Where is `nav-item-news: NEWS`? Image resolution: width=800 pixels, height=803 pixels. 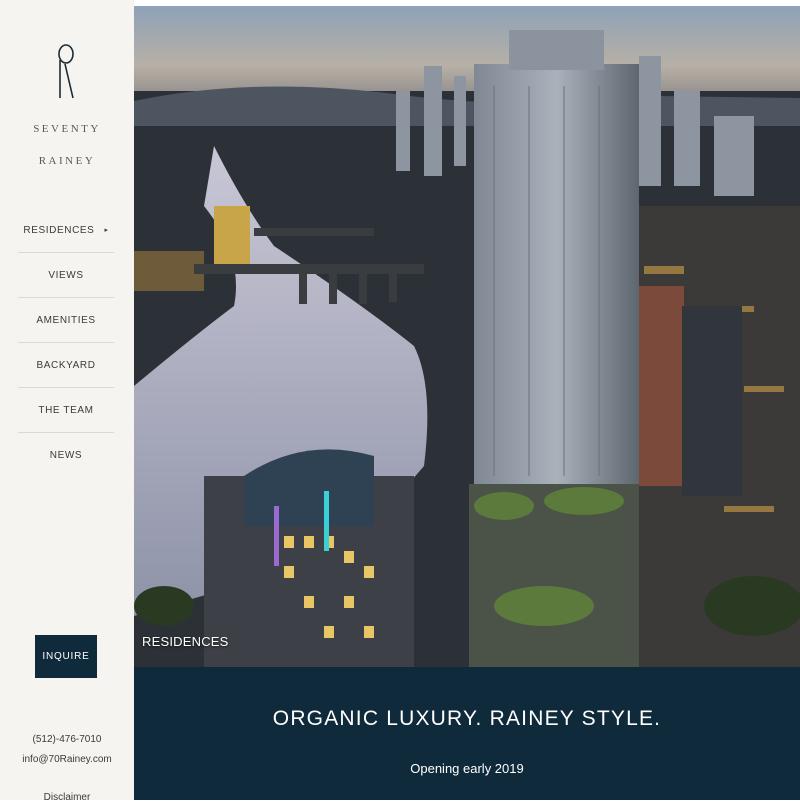 nav-item-news: NEWS is located at coordinates (66, 455).